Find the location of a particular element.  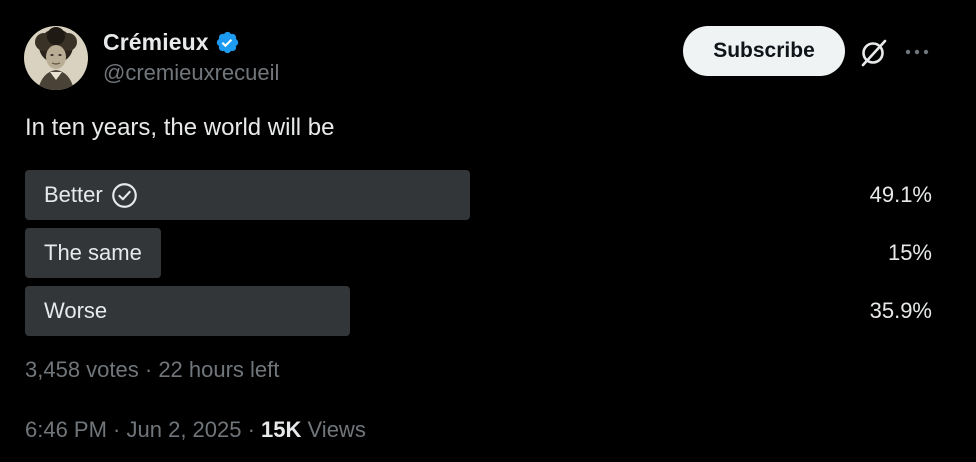

avatar is located at coordinates (56, 58).